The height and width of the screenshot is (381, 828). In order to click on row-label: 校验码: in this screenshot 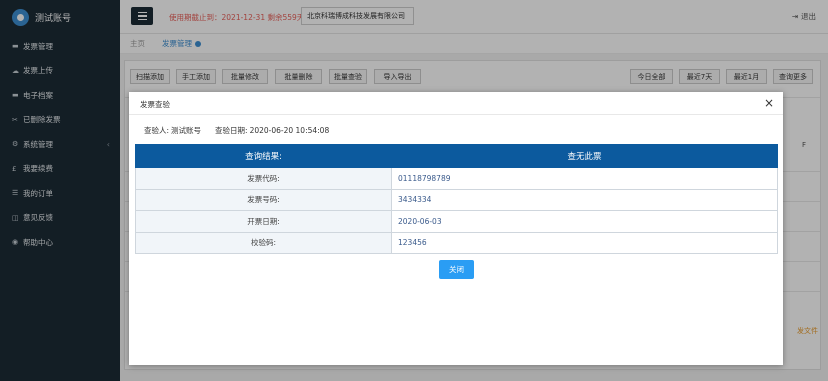, I will do `click(263, 242)`.